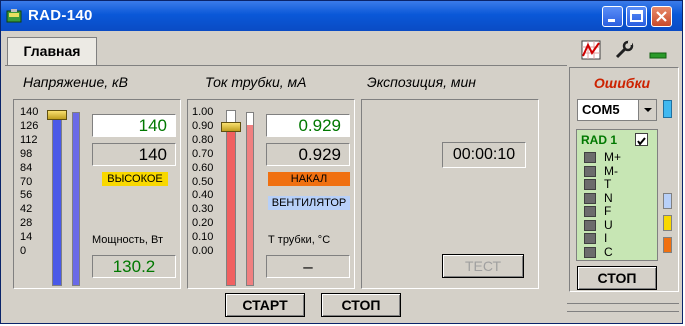 The width and height of the screenshot is (685, 326). I want to click on port-value: COM5, so click(601, 109).